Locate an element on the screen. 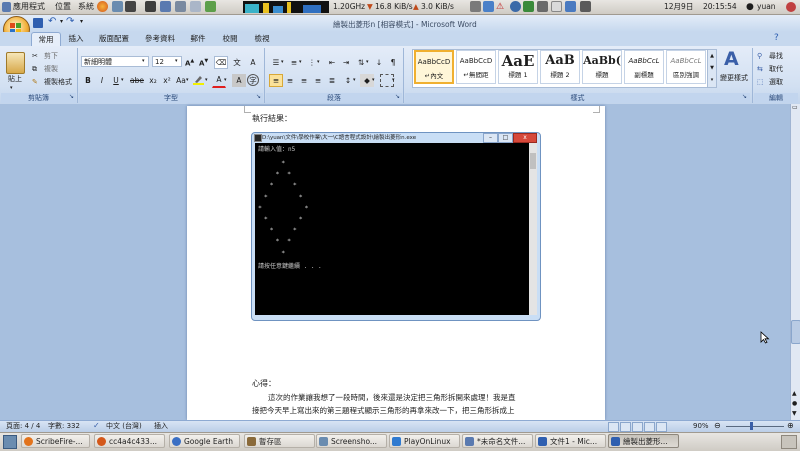  highlight-dropdown-icon: ▾ is located at coordinates (206, 80).